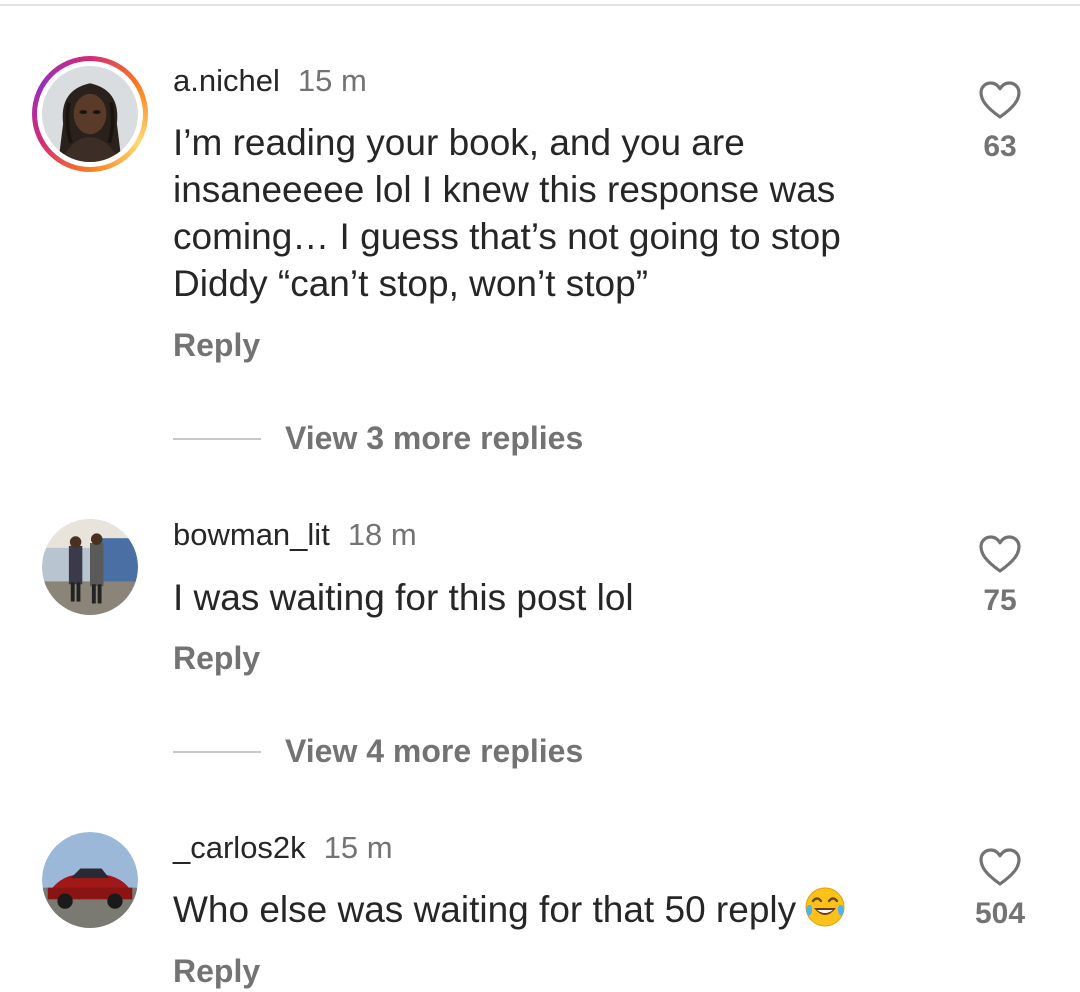 This screenshot has height=992, width=1080. I want to click on username: bowman_lit, so click(251, 534).